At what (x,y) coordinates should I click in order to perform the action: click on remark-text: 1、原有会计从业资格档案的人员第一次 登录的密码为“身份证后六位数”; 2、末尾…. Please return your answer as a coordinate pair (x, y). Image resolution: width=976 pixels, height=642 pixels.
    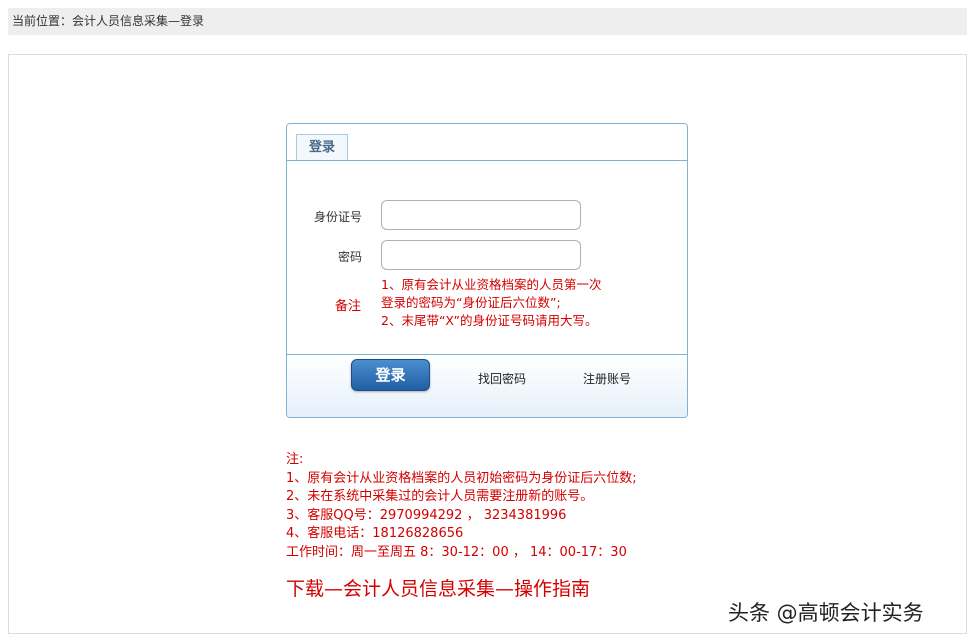
    Looking at the image, I should click on (491, 303).